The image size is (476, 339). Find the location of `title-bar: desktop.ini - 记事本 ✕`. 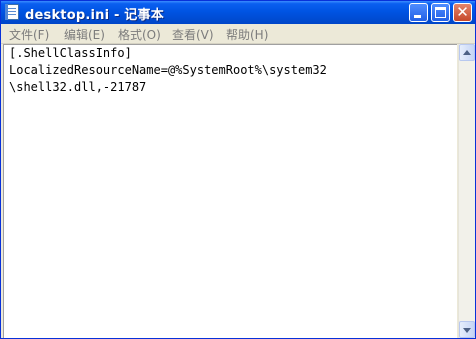

title-bar: desktop.ini - 记事本 ✕ is located at coordinates (238, 12).